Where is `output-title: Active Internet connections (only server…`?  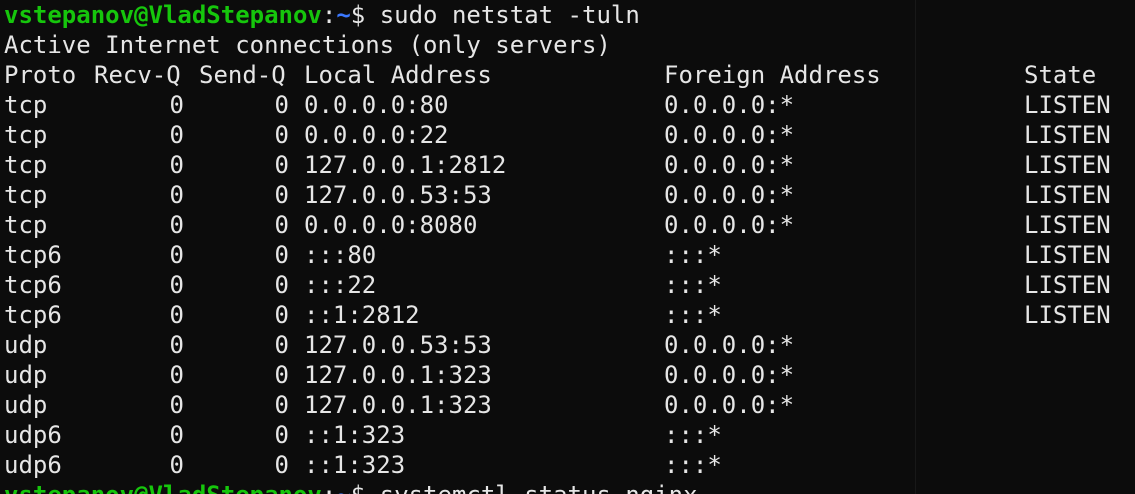
output-title: Active Internet connections (only server… is located at coordinates (307, 45).